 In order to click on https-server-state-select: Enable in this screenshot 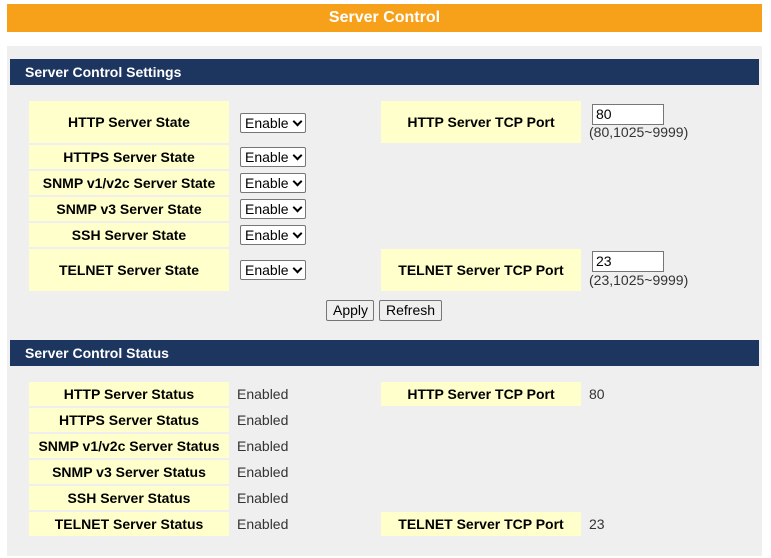, I will do `click(273, 157)`.